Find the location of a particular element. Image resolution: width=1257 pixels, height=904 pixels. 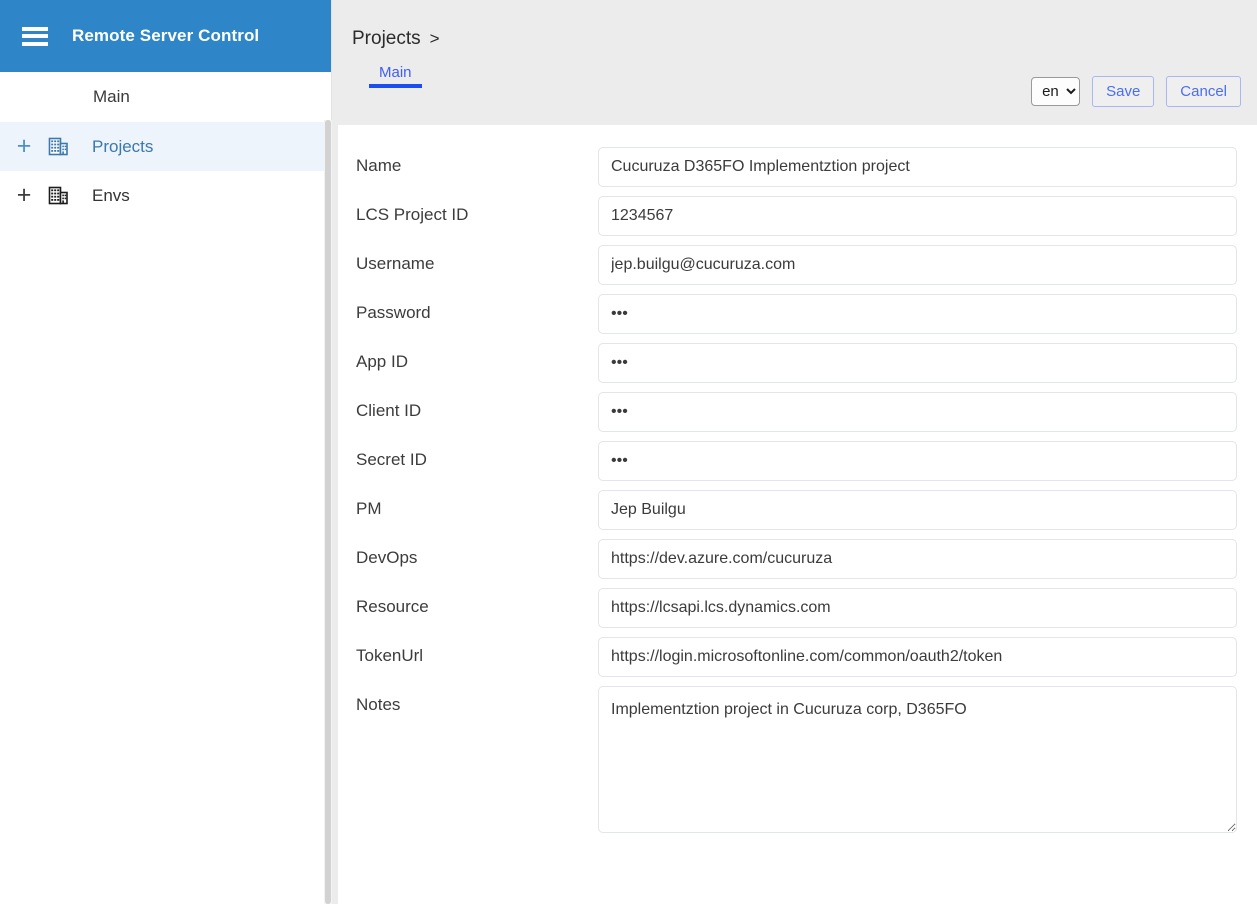

control-token-url is located at coordinates (917, 657).